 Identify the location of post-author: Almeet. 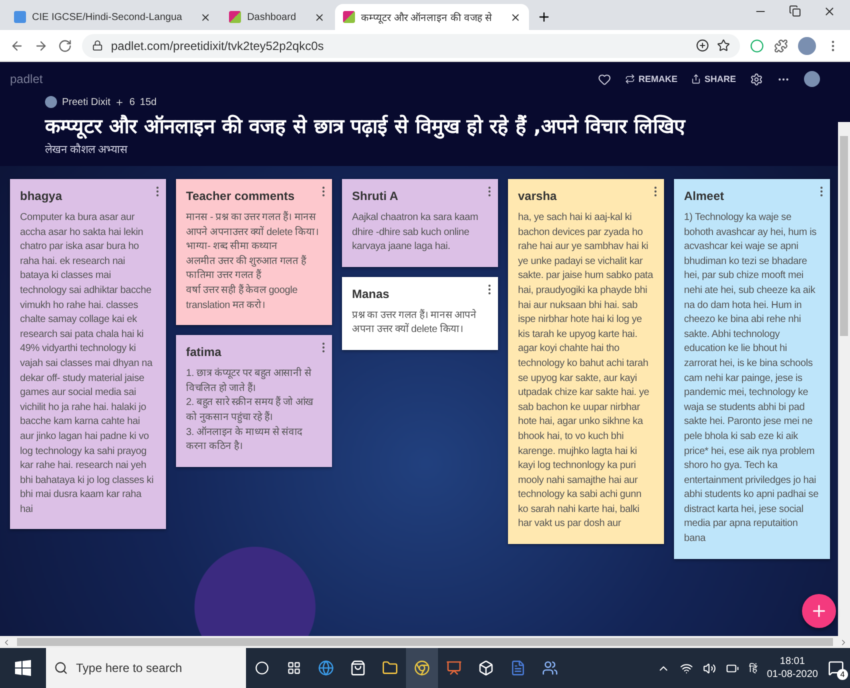
(705, 196).